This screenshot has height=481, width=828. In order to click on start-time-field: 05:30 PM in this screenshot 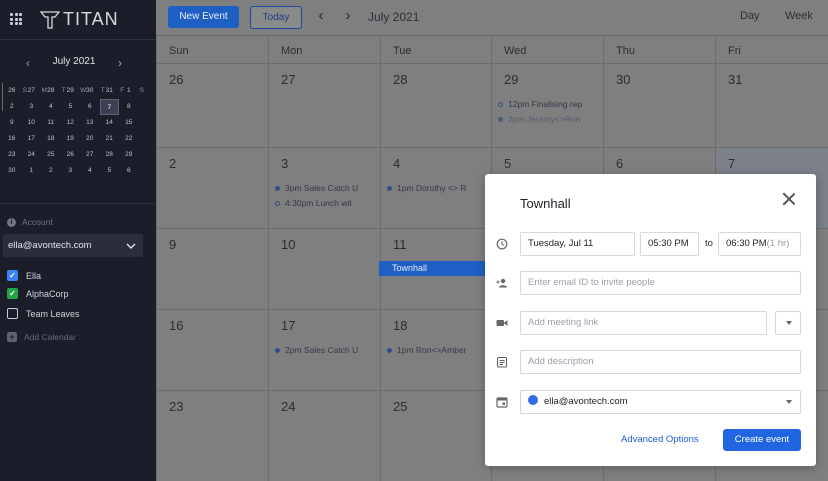, I will do `click(669, 244)`.